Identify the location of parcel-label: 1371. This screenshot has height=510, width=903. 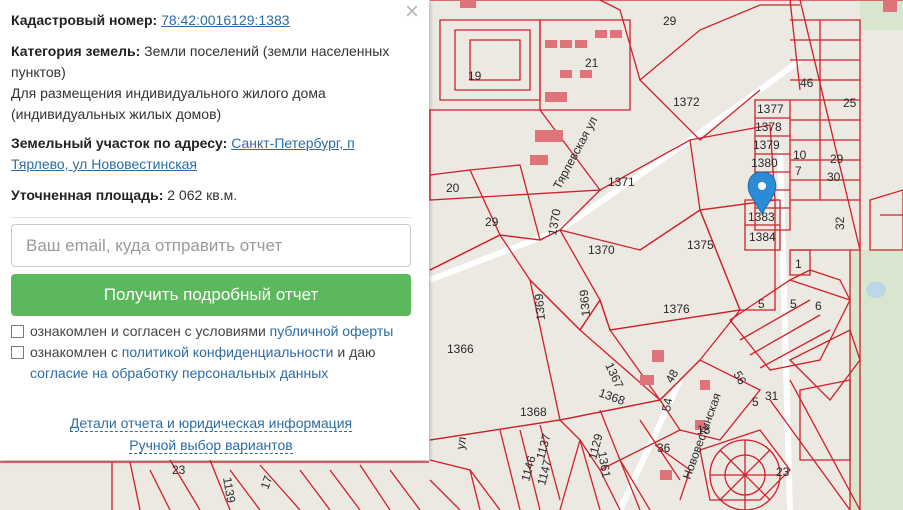
(621, 182).